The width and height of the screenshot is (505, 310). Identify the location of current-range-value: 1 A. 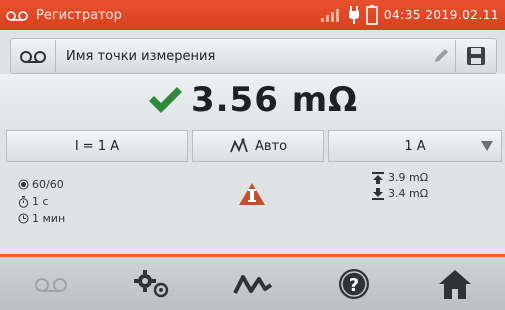
(415, 146).